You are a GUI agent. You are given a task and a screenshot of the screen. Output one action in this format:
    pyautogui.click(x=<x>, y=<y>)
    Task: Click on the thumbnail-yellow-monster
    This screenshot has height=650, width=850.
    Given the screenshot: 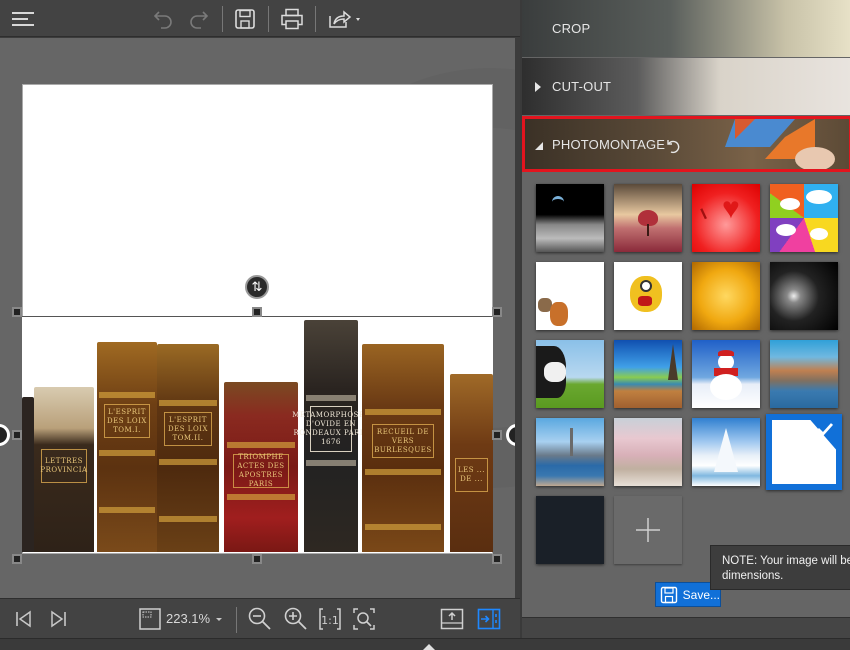 What is the action you would take?
    pyautogui.click(x=648, y=296)
    